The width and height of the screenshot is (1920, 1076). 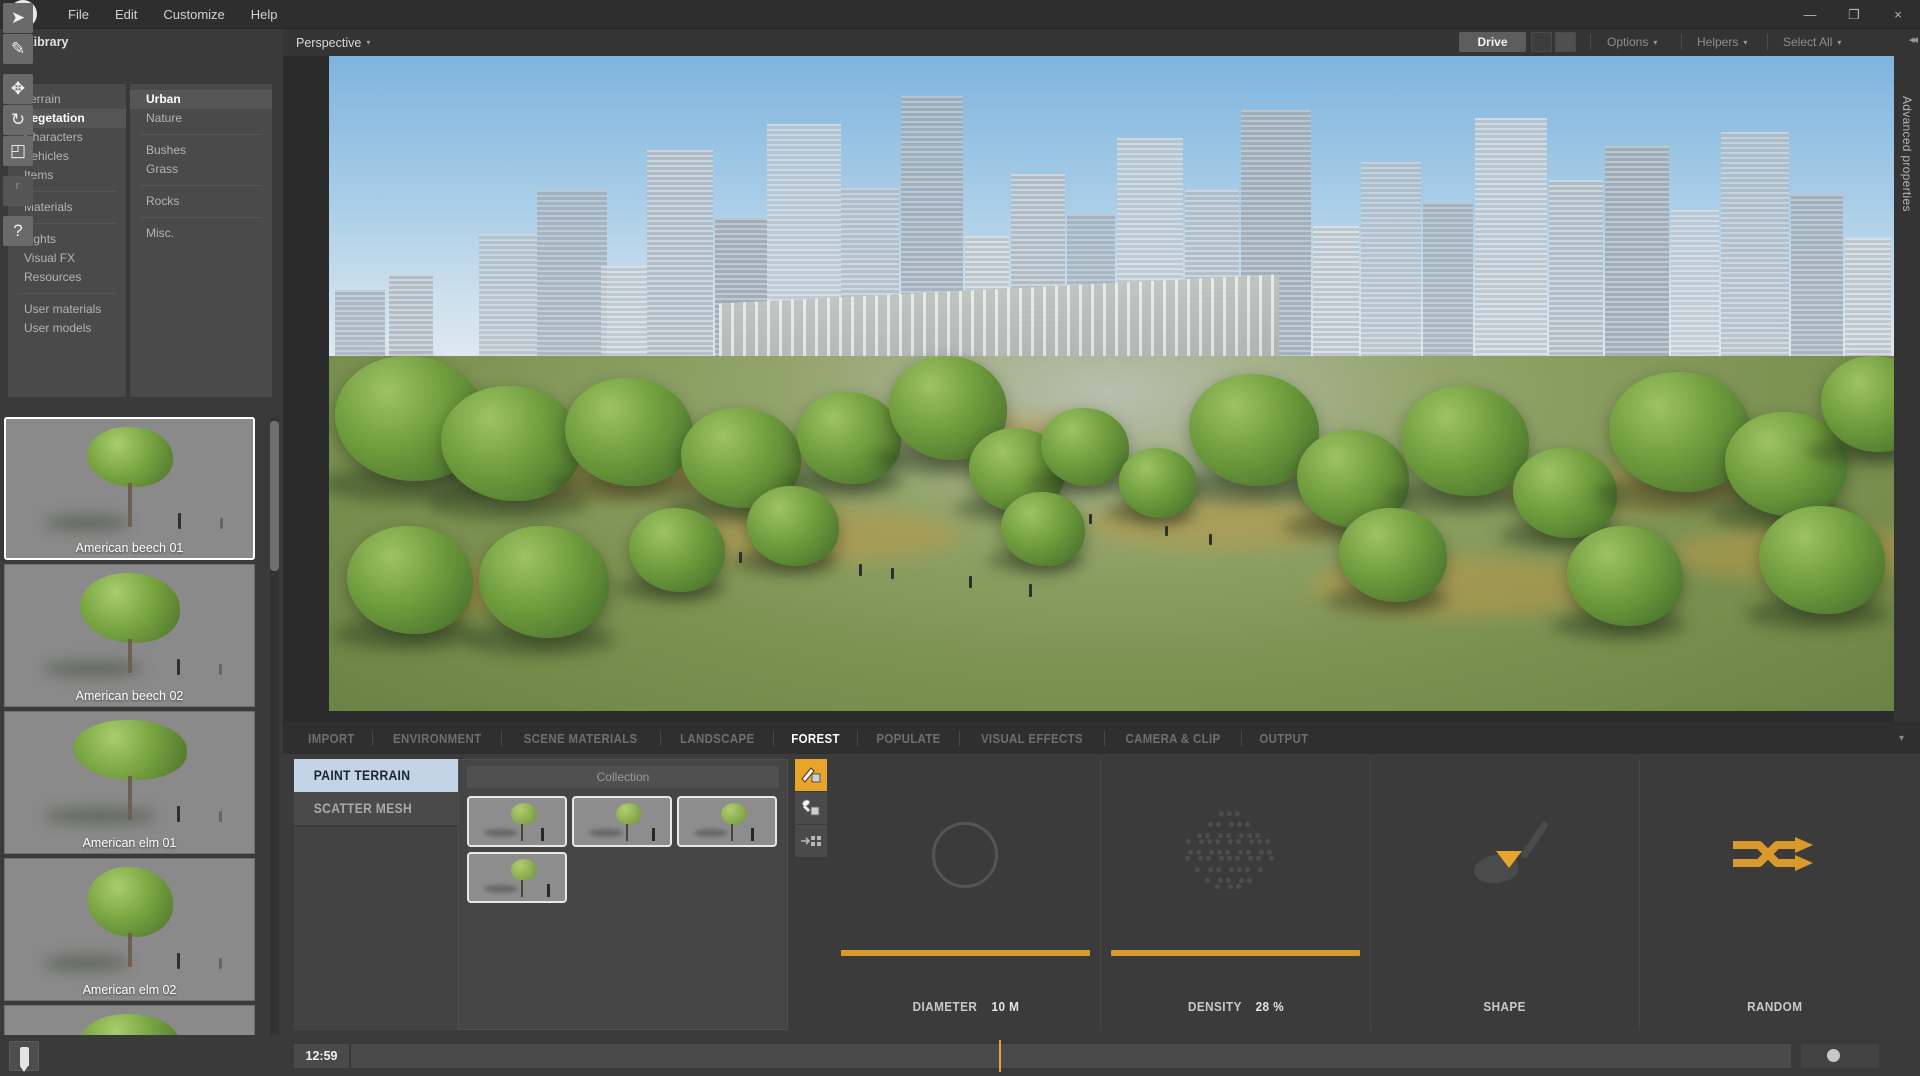 What do you see at coordinates (201, 201) in the screenshot?
I see `library-subcategory-rocks: Rocks` at bounding box center [201, 201].